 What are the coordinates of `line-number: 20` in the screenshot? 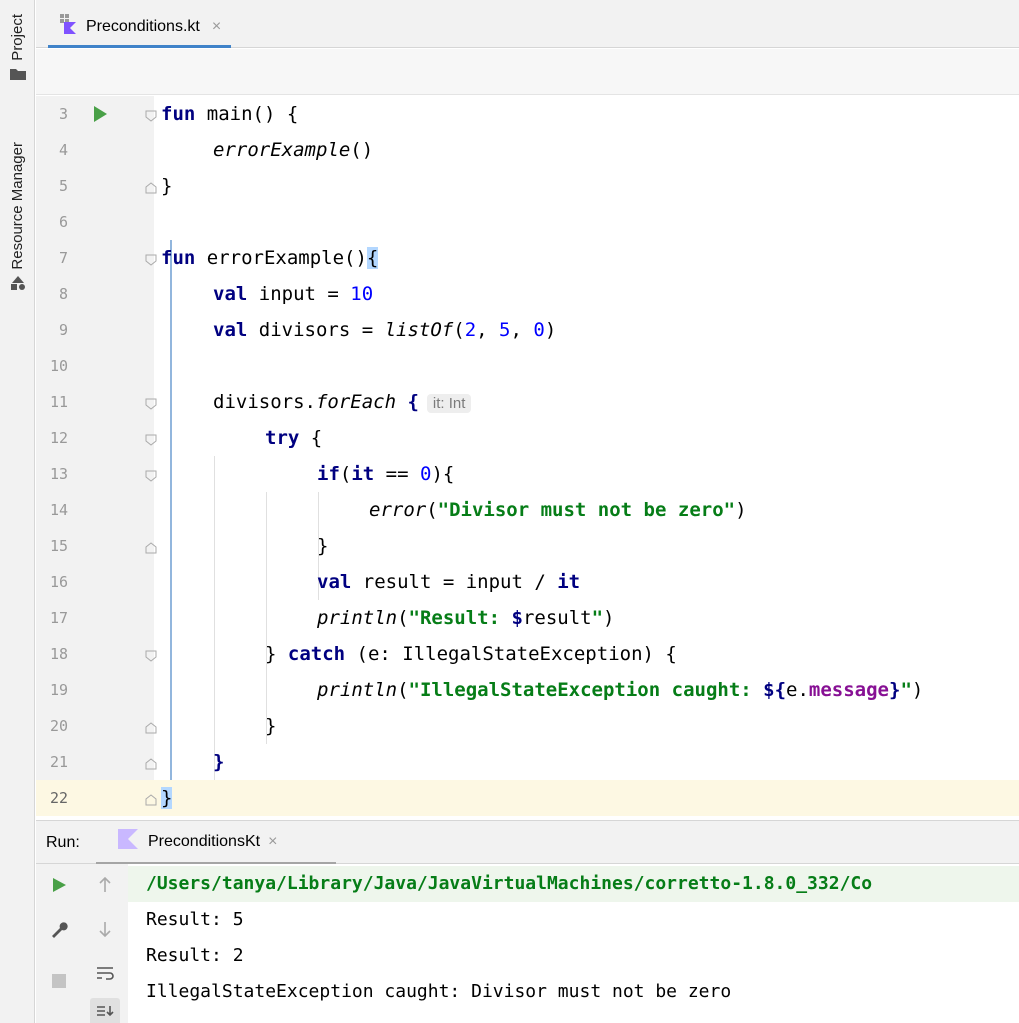 It's located at (58, 726).